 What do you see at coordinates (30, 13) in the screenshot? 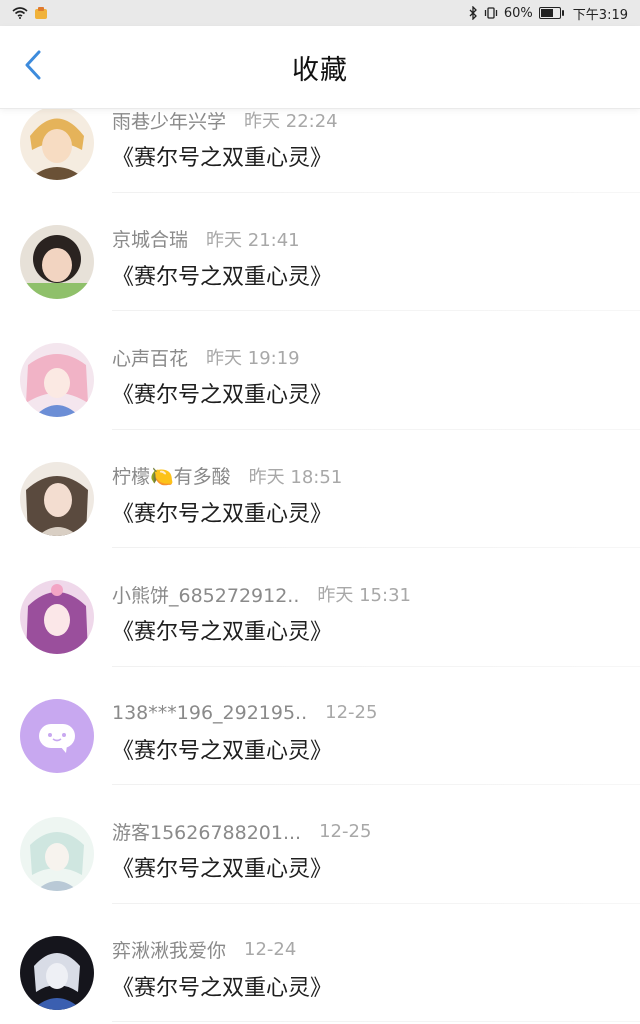
I see `status-bar-left` at bounding box center [30, 13].